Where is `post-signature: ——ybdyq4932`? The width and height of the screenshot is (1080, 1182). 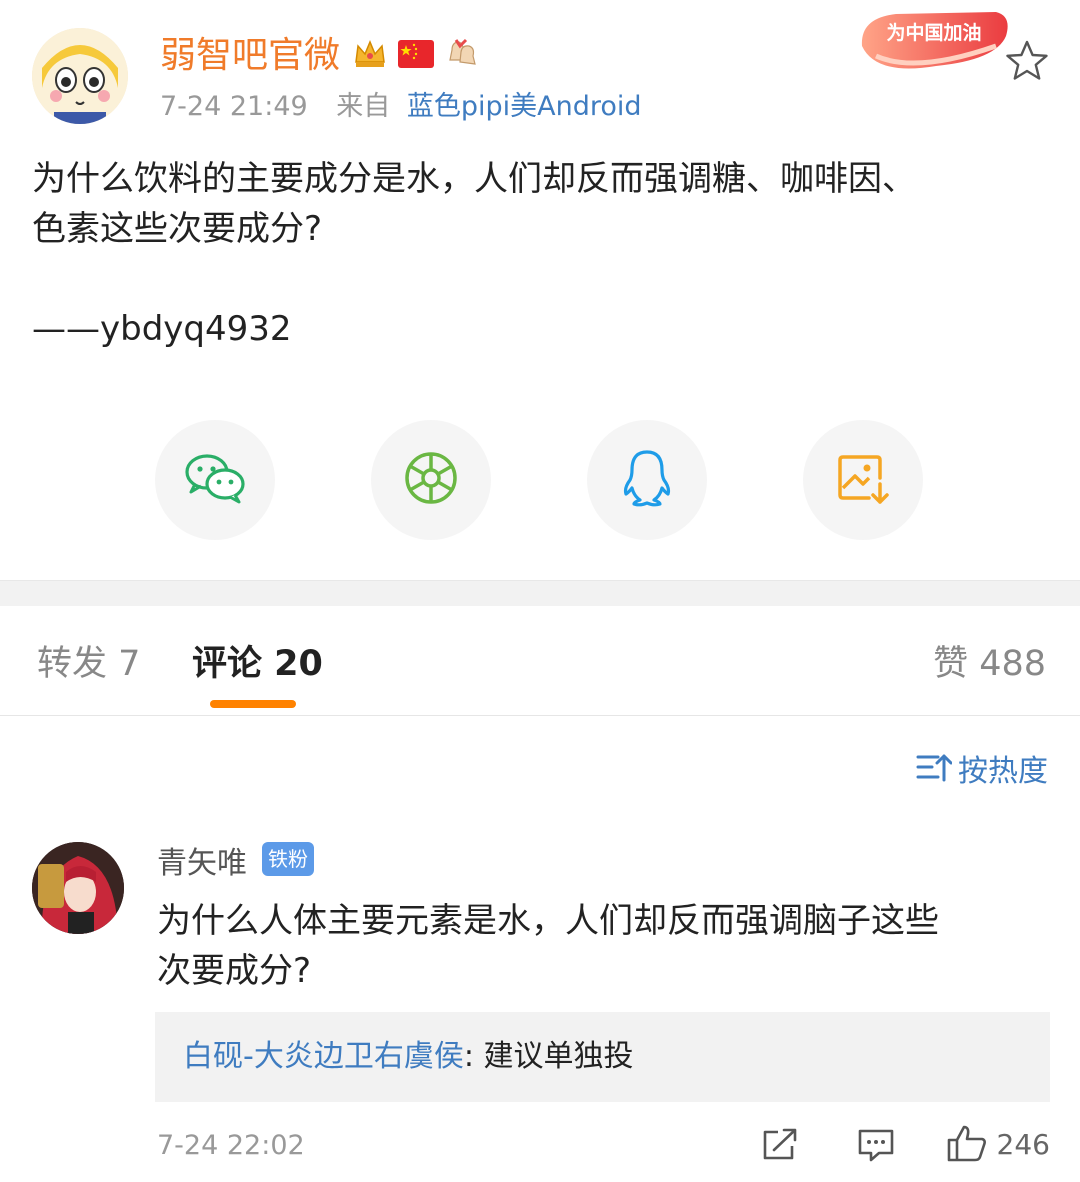
post-signature: ——ybdyq4932 is located at coordinates (162, 329).